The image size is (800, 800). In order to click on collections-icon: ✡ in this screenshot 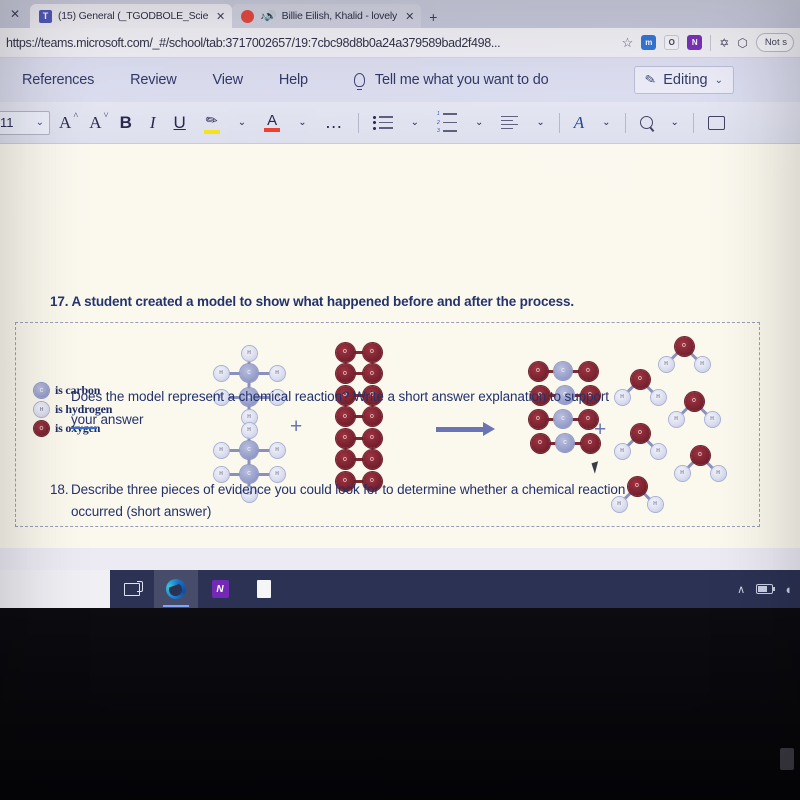, I will do `click(724, 43)`.